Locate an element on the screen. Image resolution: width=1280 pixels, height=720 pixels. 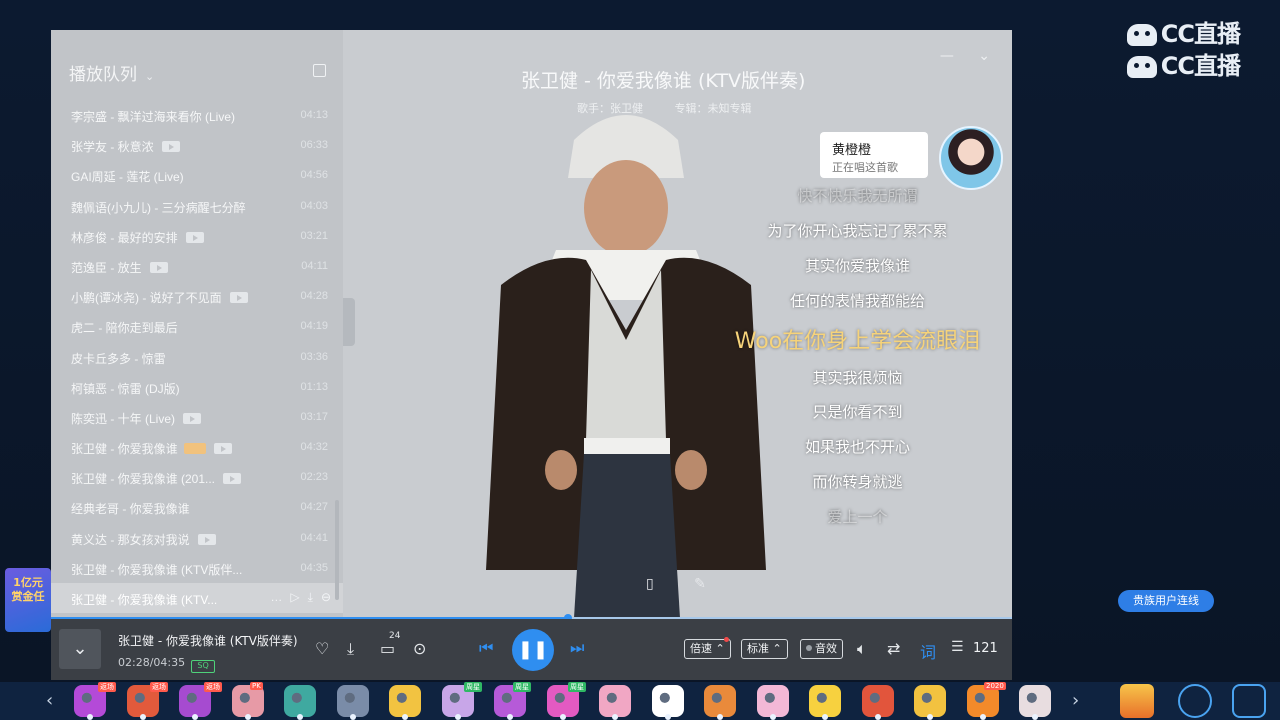
playlist-row: 李宗盛 - 飘洋过海来看你 (Live) 04:13 is located at coordinates (197, 115).